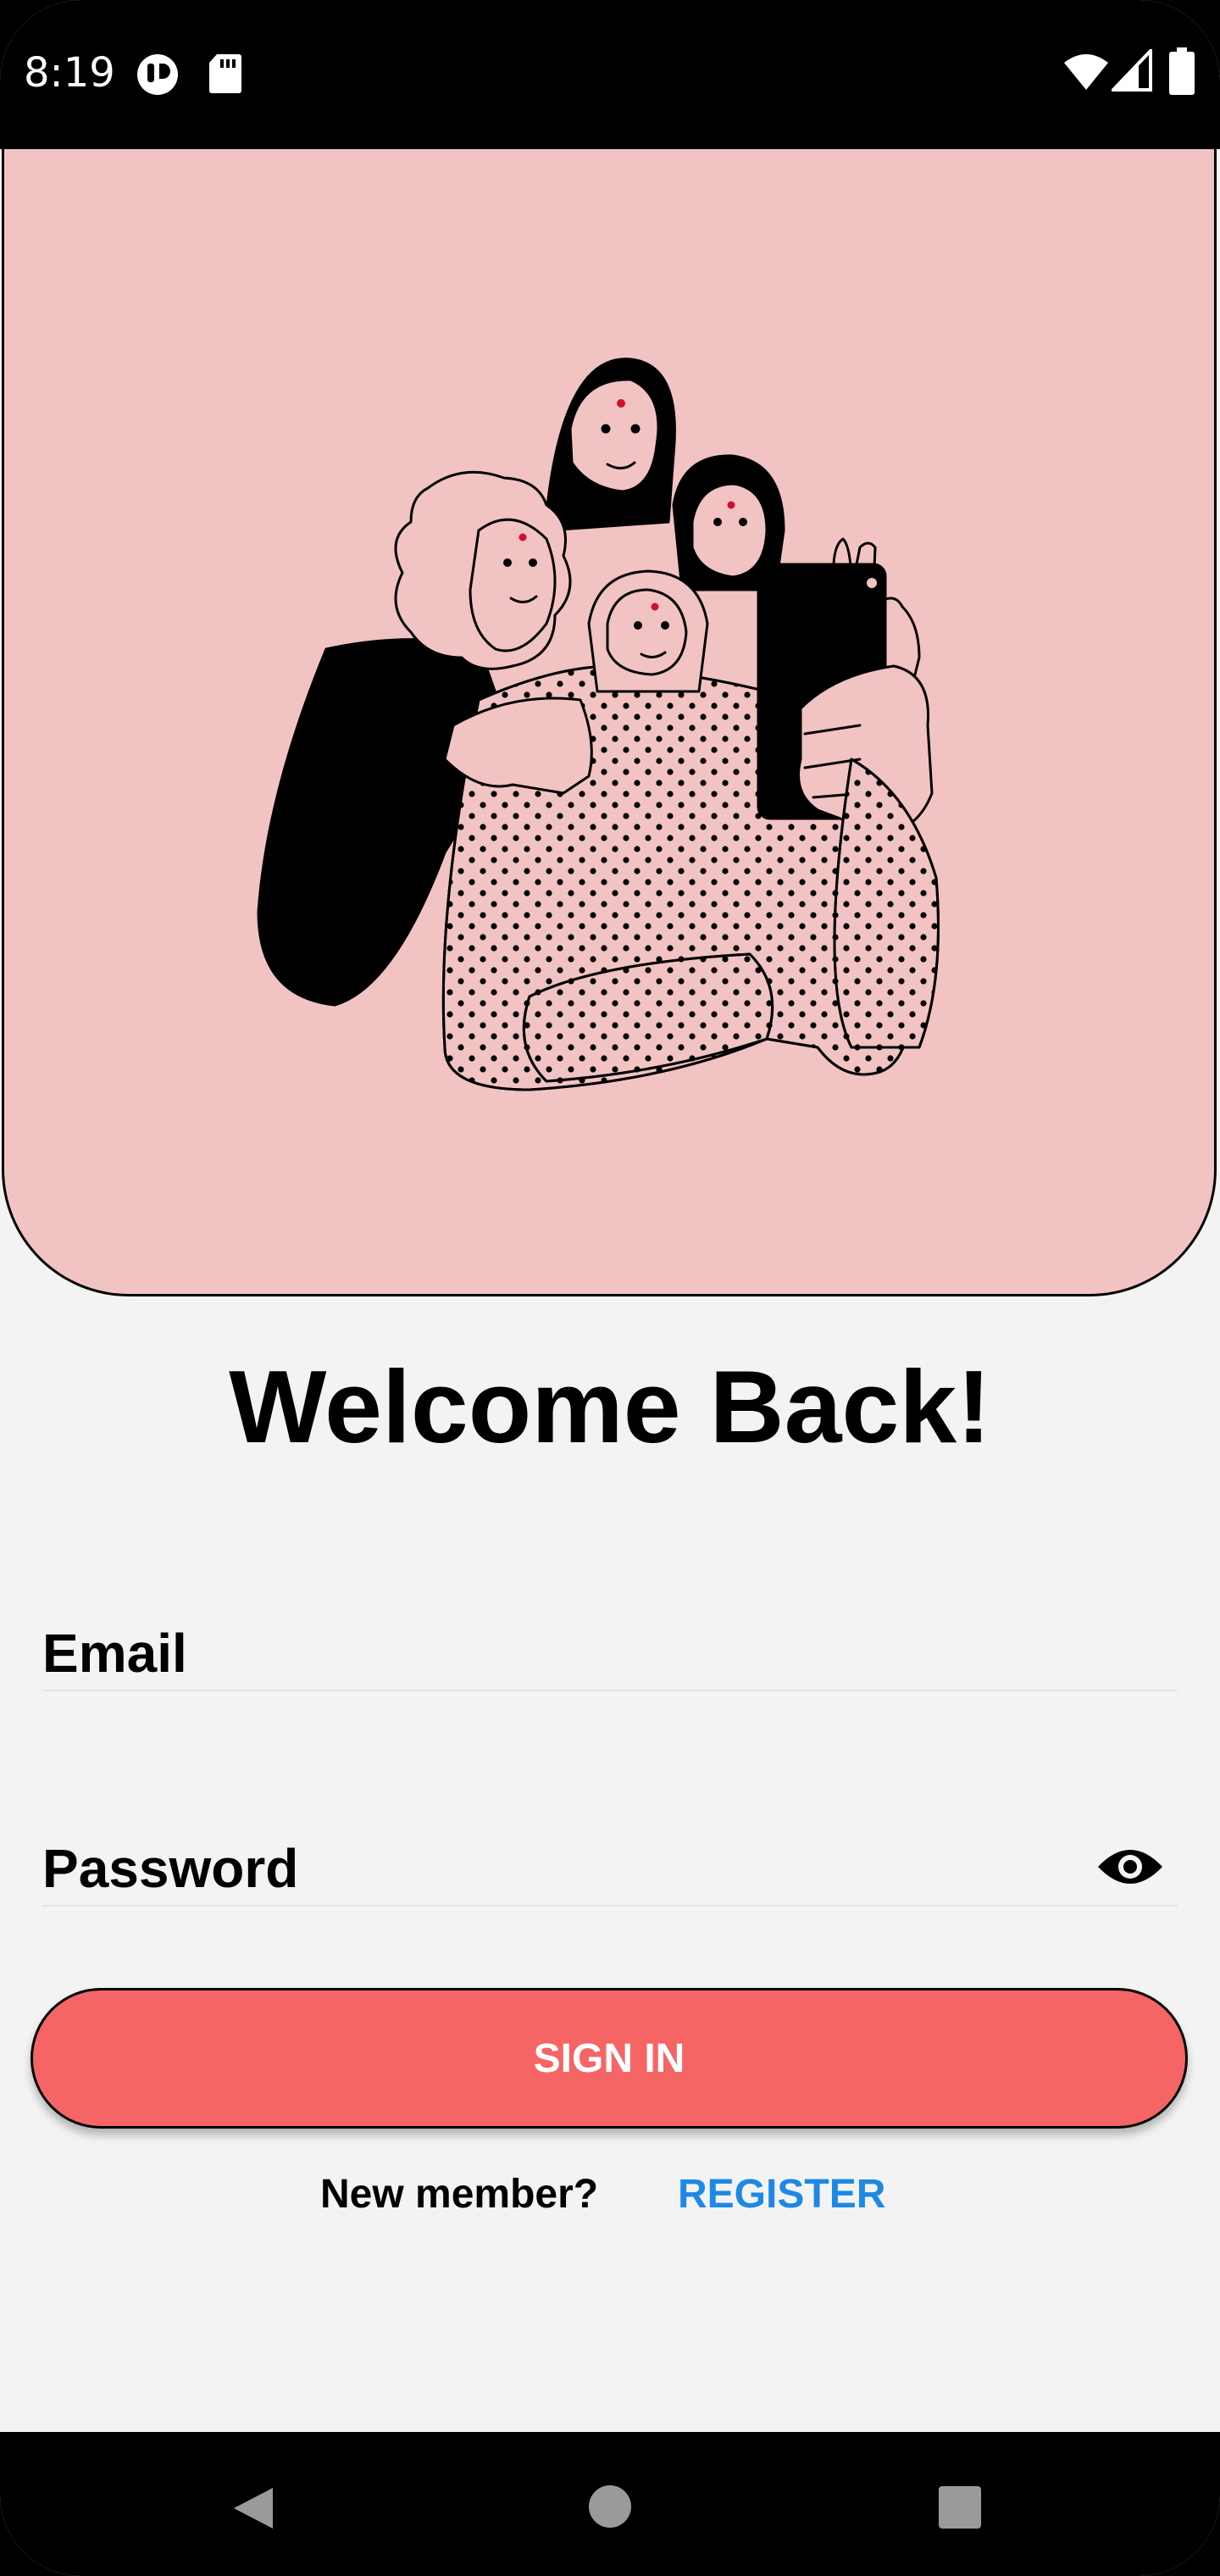  I want to click on register-row: New member? REGISTER, so click(610, 2196).